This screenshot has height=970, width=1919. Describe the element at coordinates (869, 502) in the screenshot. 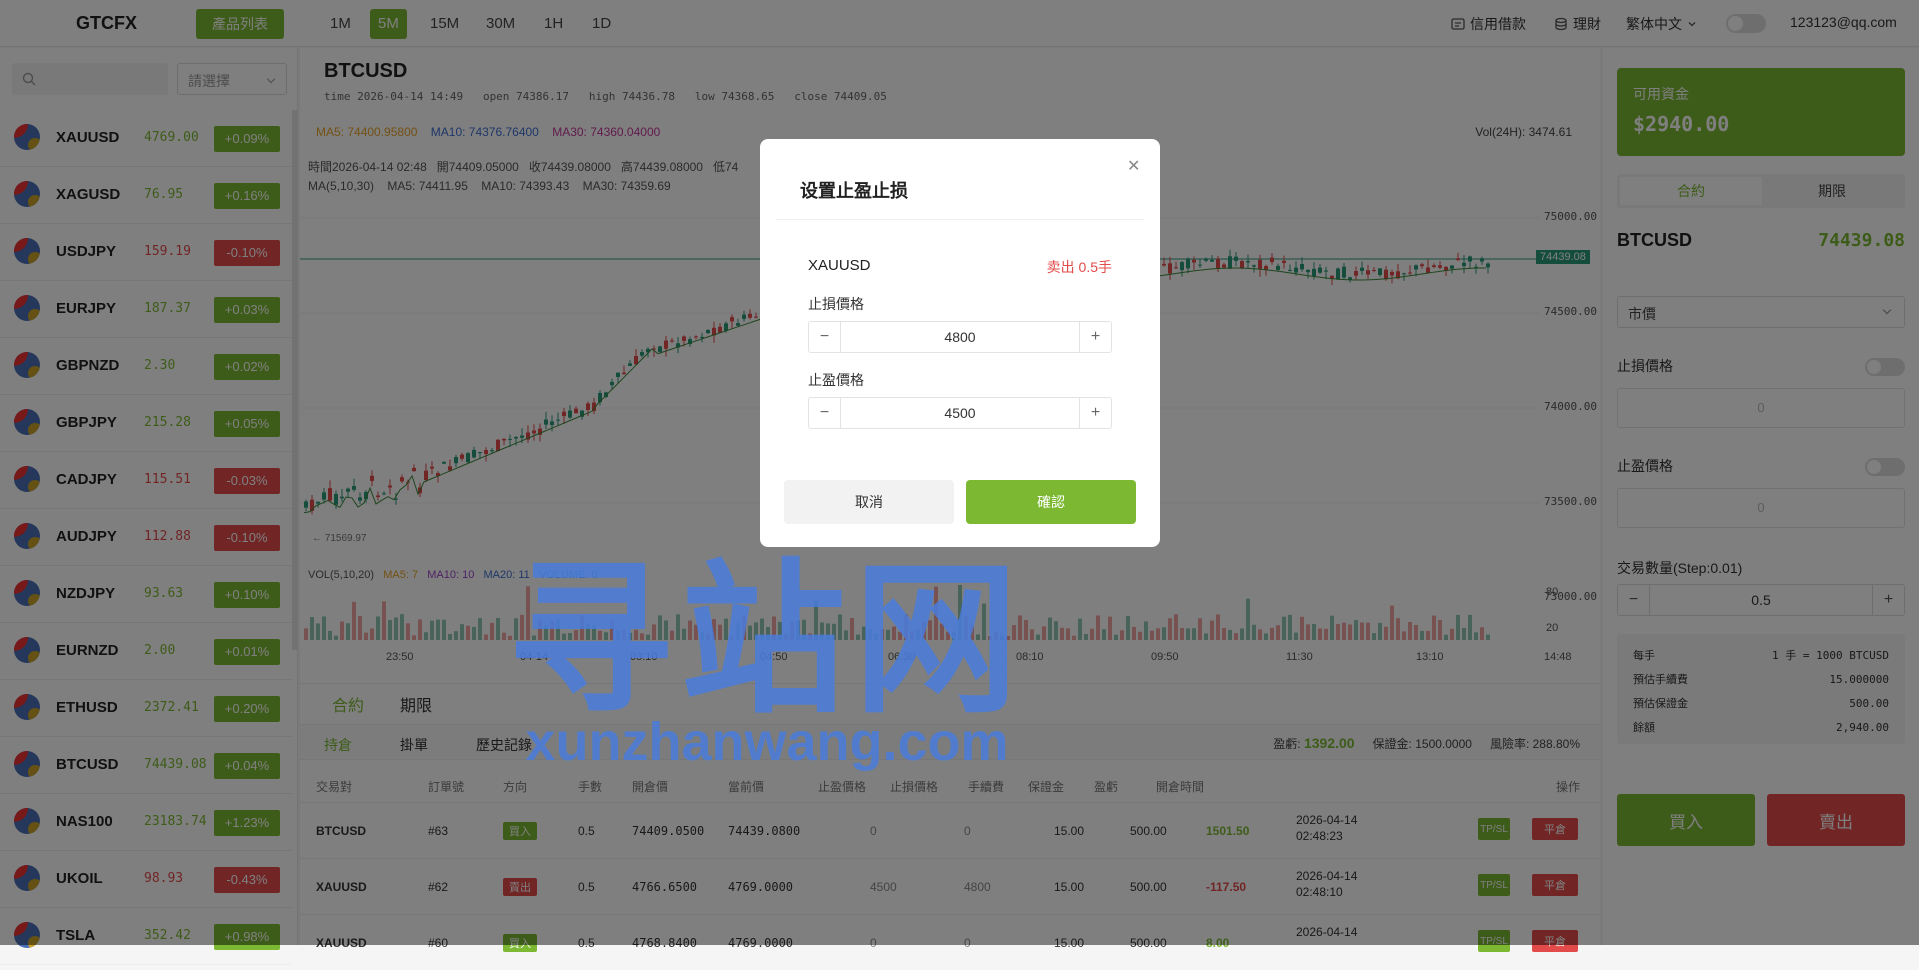

I see `cancel-button: 取消` at that location.